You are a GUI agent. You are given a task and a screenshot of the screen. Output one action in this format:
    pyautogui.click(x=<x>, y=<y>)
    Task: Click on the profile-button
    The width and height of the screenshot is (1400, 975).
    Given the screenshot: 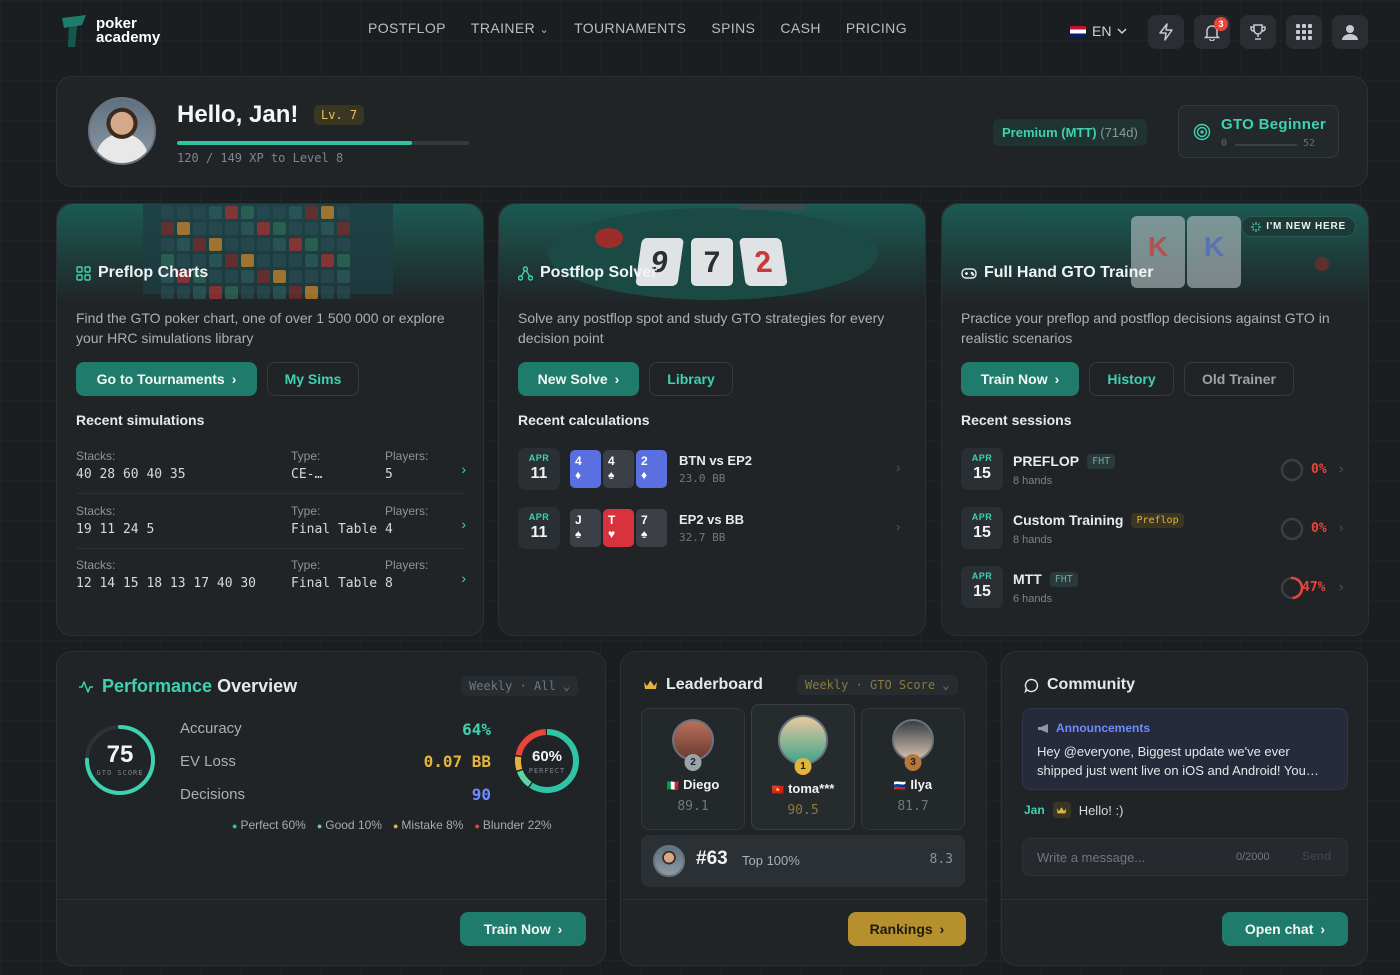 What is the action you would take?
    pyautogui.click(x=1350, y=32)
    